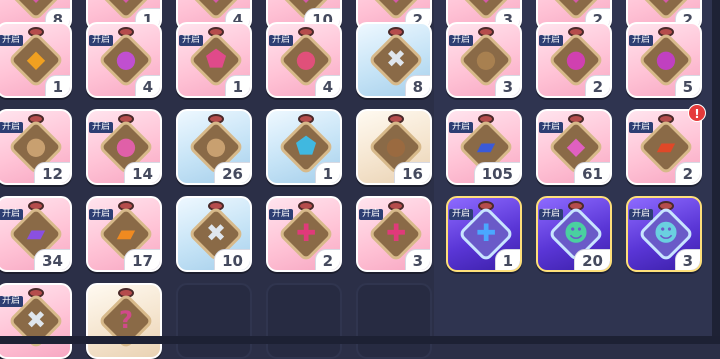 The width and height of the screenshot is (720, 359). Describe the element at coordinates (592, 259) in the screenshot. I see `item-count: 20` at that location.